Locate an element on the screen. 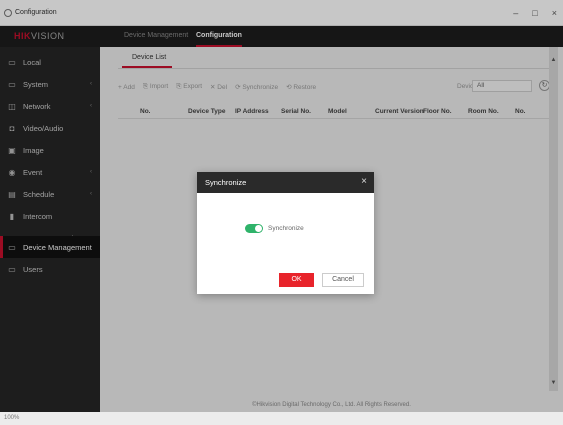  ok-button: OK is located at coordinates (296, 280).